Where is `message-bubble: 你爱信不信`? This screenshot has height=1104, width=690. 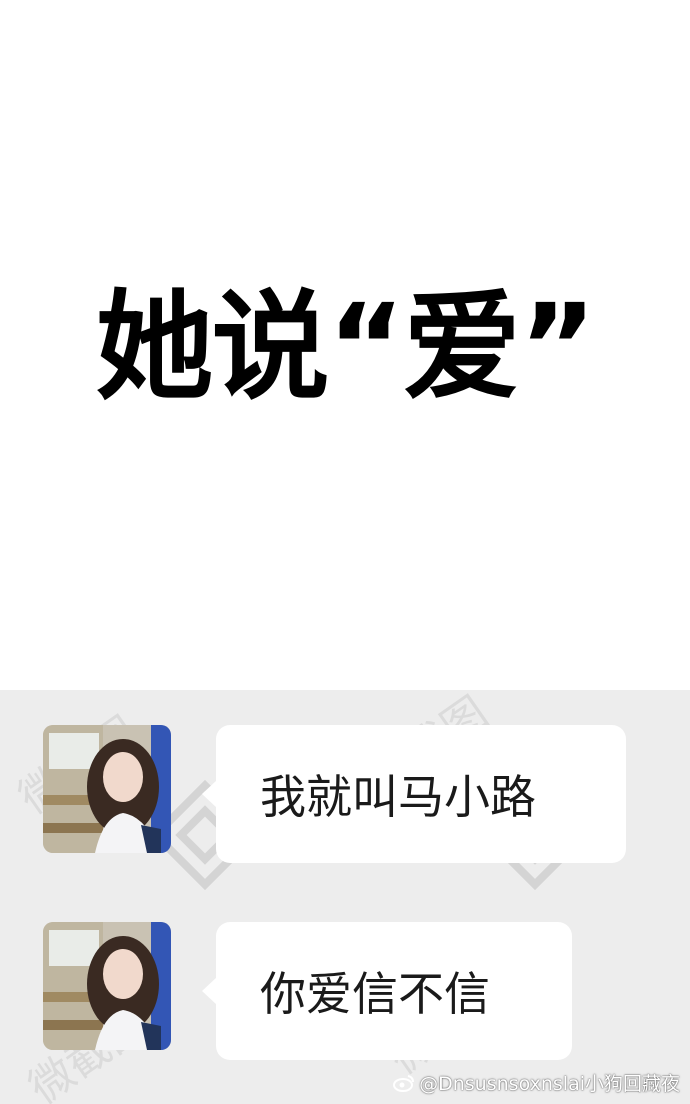
message-bubble: 你爱信不信 is located at coordinates (387, 991).